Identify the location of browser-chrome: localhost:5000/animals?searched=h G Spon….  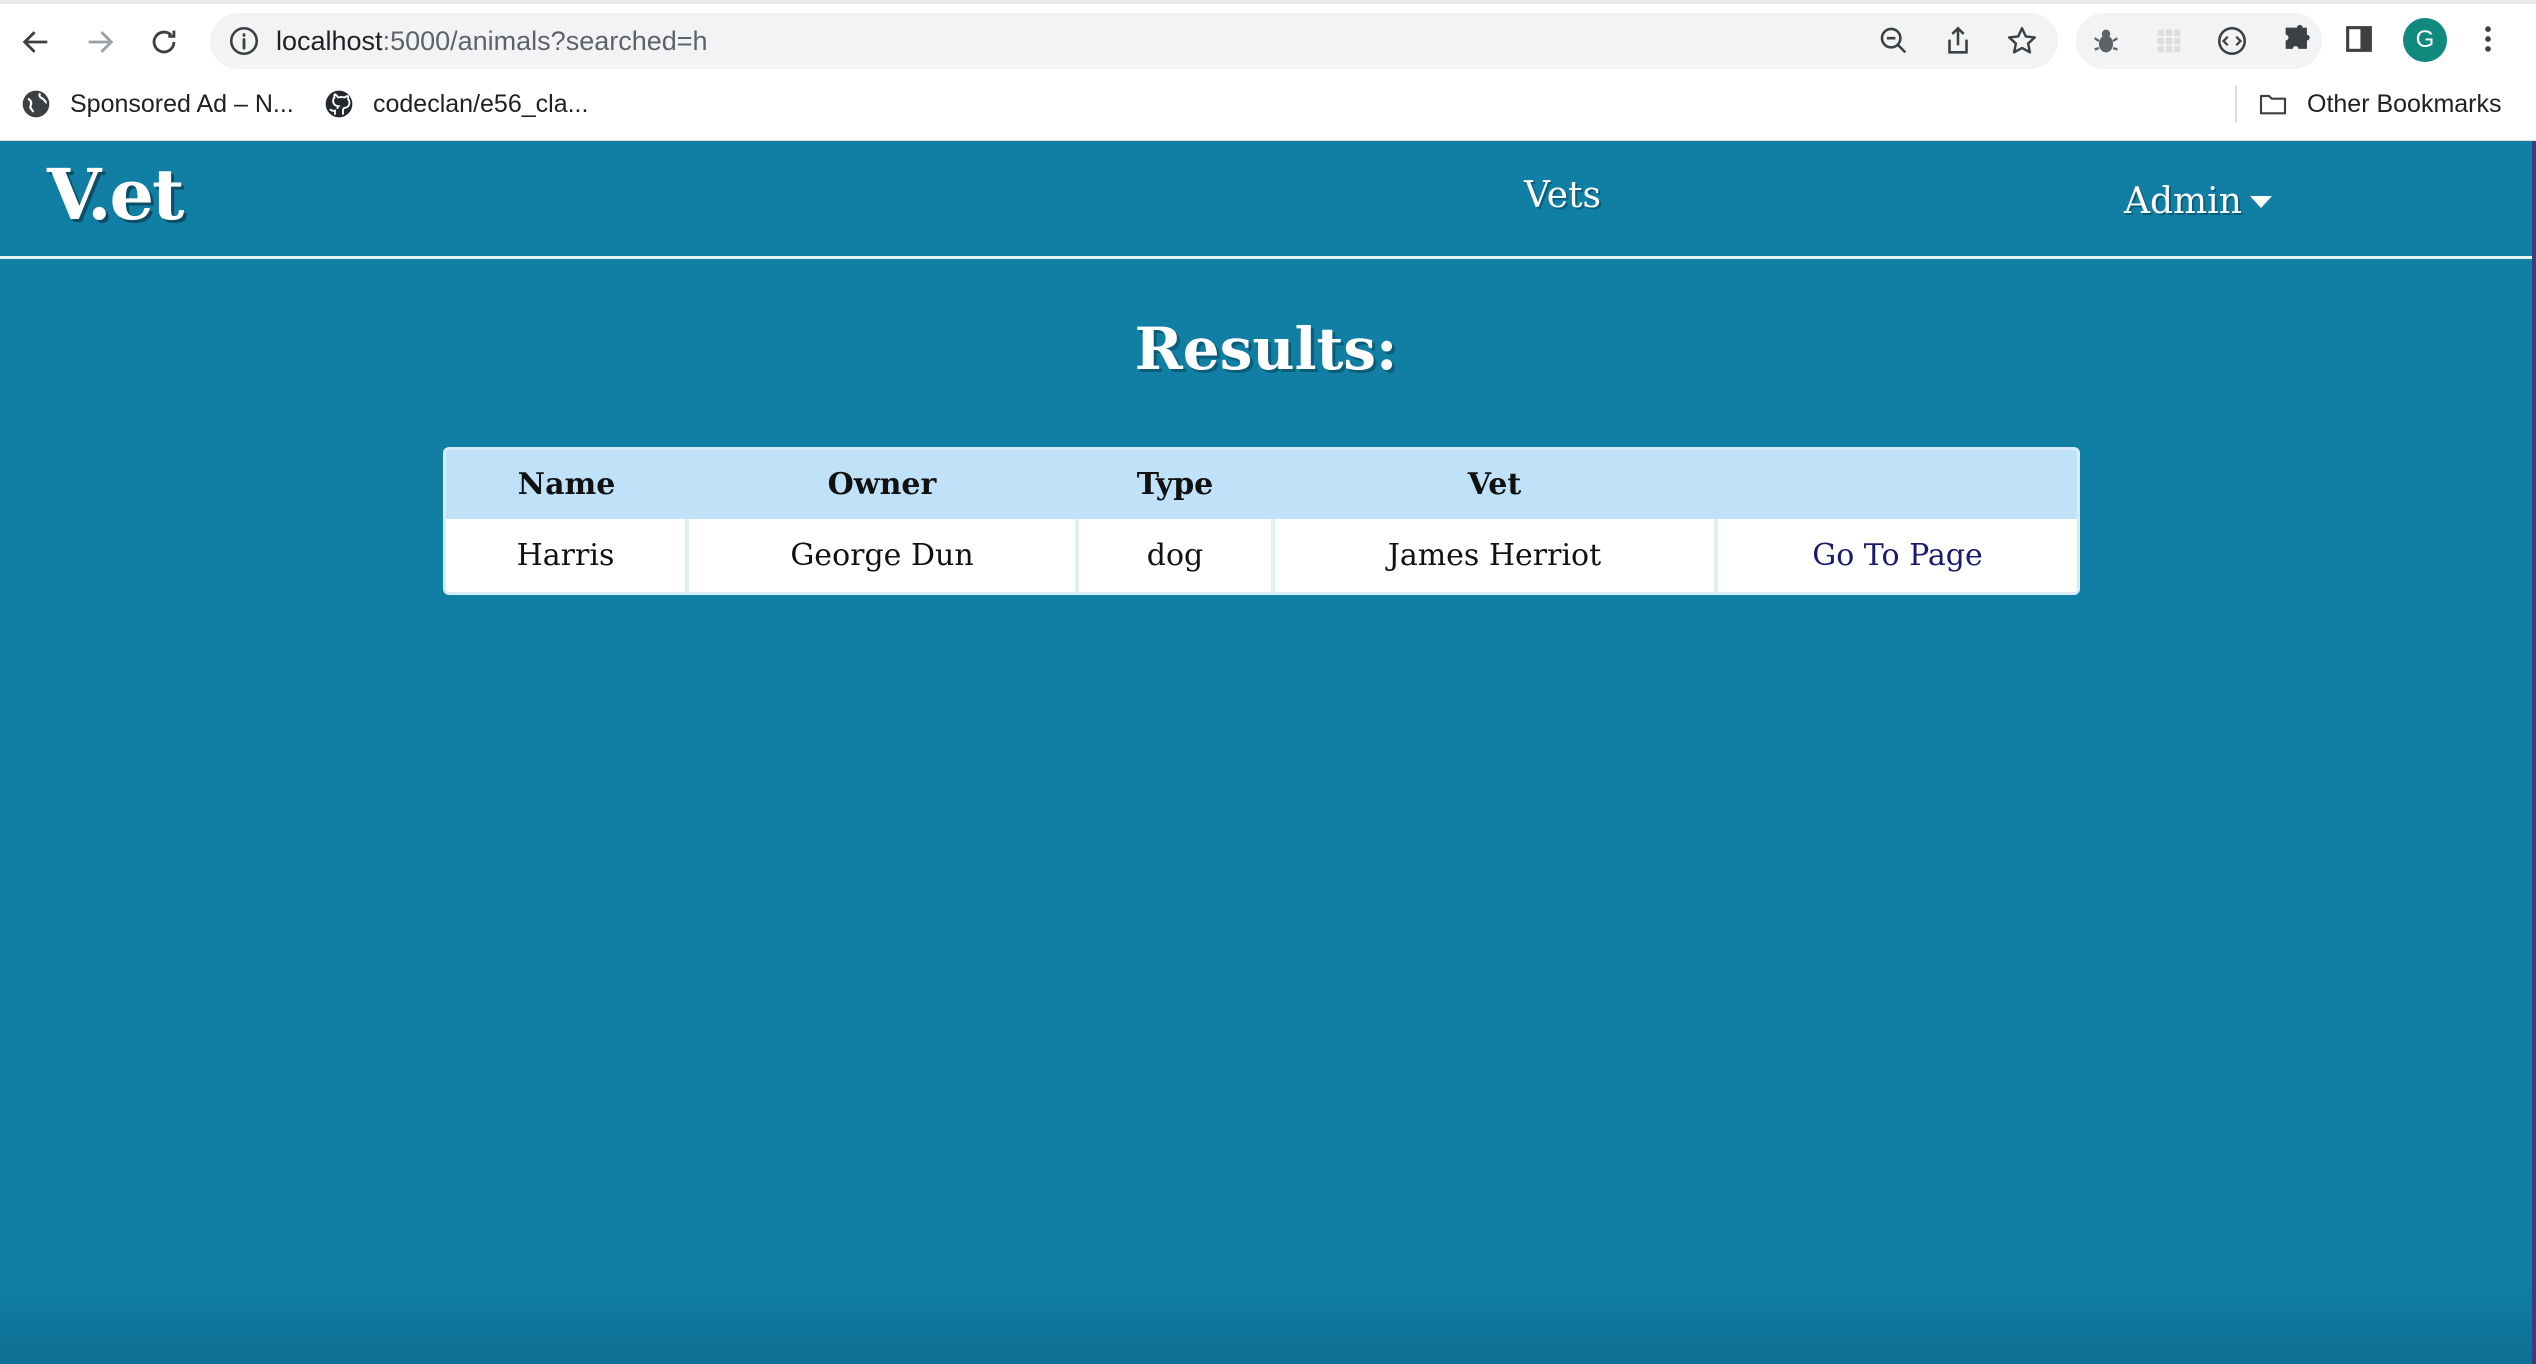
(1268, 70).